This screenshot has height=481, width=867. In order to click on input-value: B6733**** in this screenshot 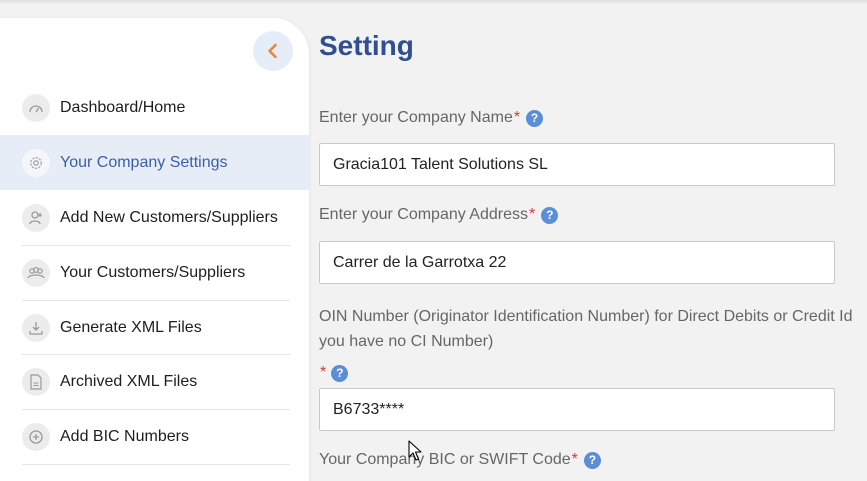, I will do `click(369, 409)`.